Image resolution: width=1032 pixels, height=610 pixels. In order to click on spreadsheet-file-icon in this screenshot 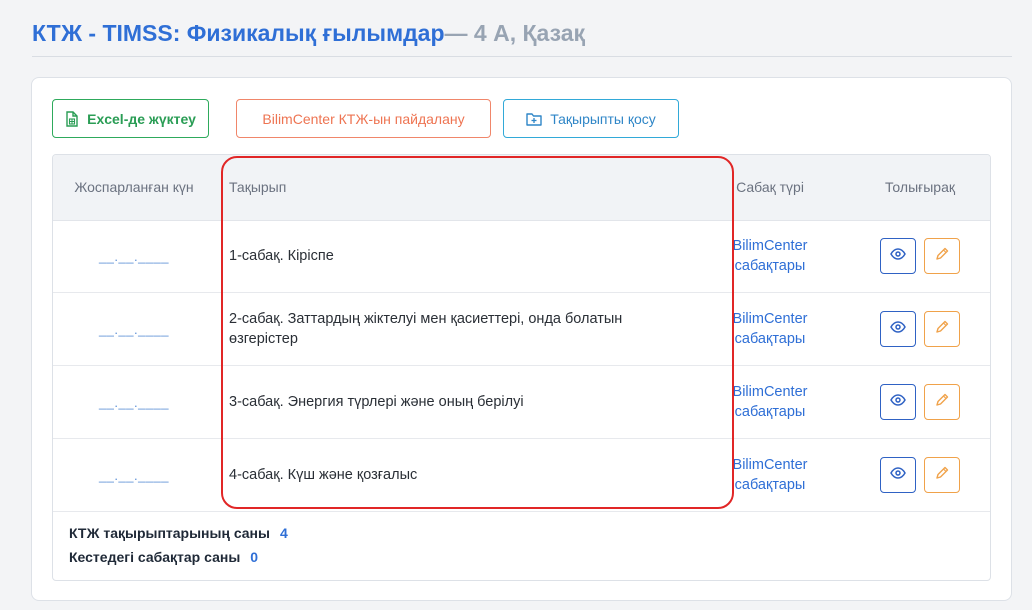, I will do `click(72, 118)`.